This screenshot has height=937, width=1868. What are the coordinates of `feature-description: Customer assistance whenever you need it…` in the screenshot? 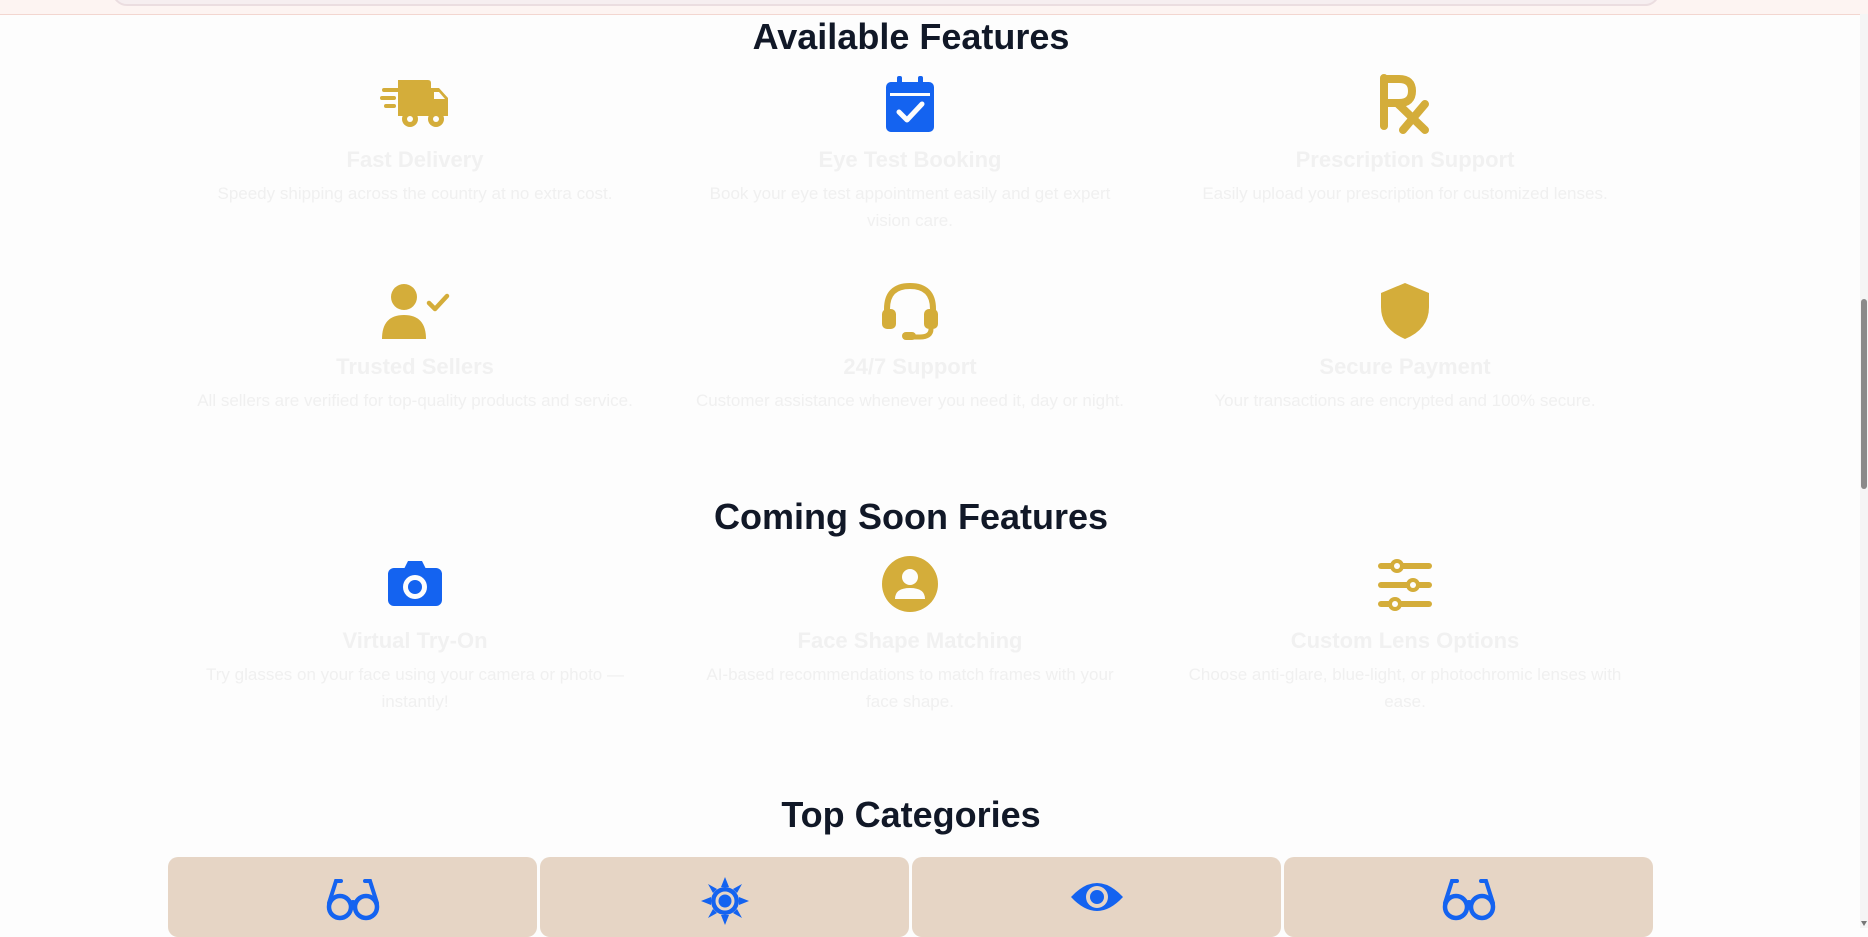 It's located at (910, 400).